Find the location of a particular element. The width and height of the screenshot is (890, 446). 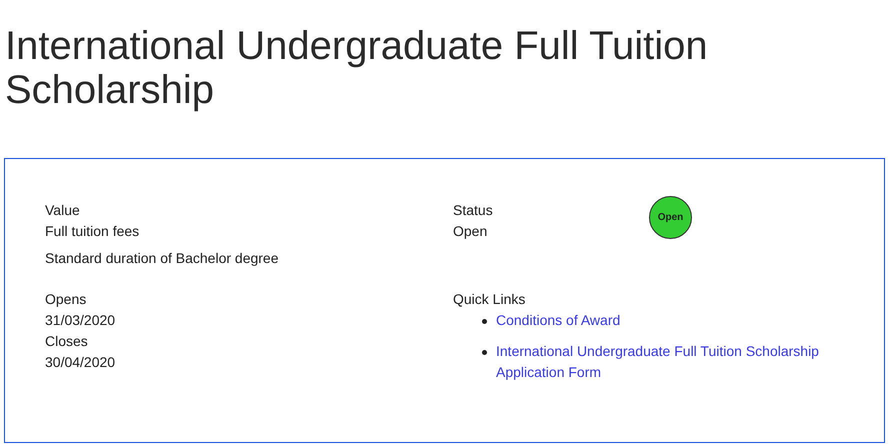

field-label: Opens is located at coordinates (66, 299).